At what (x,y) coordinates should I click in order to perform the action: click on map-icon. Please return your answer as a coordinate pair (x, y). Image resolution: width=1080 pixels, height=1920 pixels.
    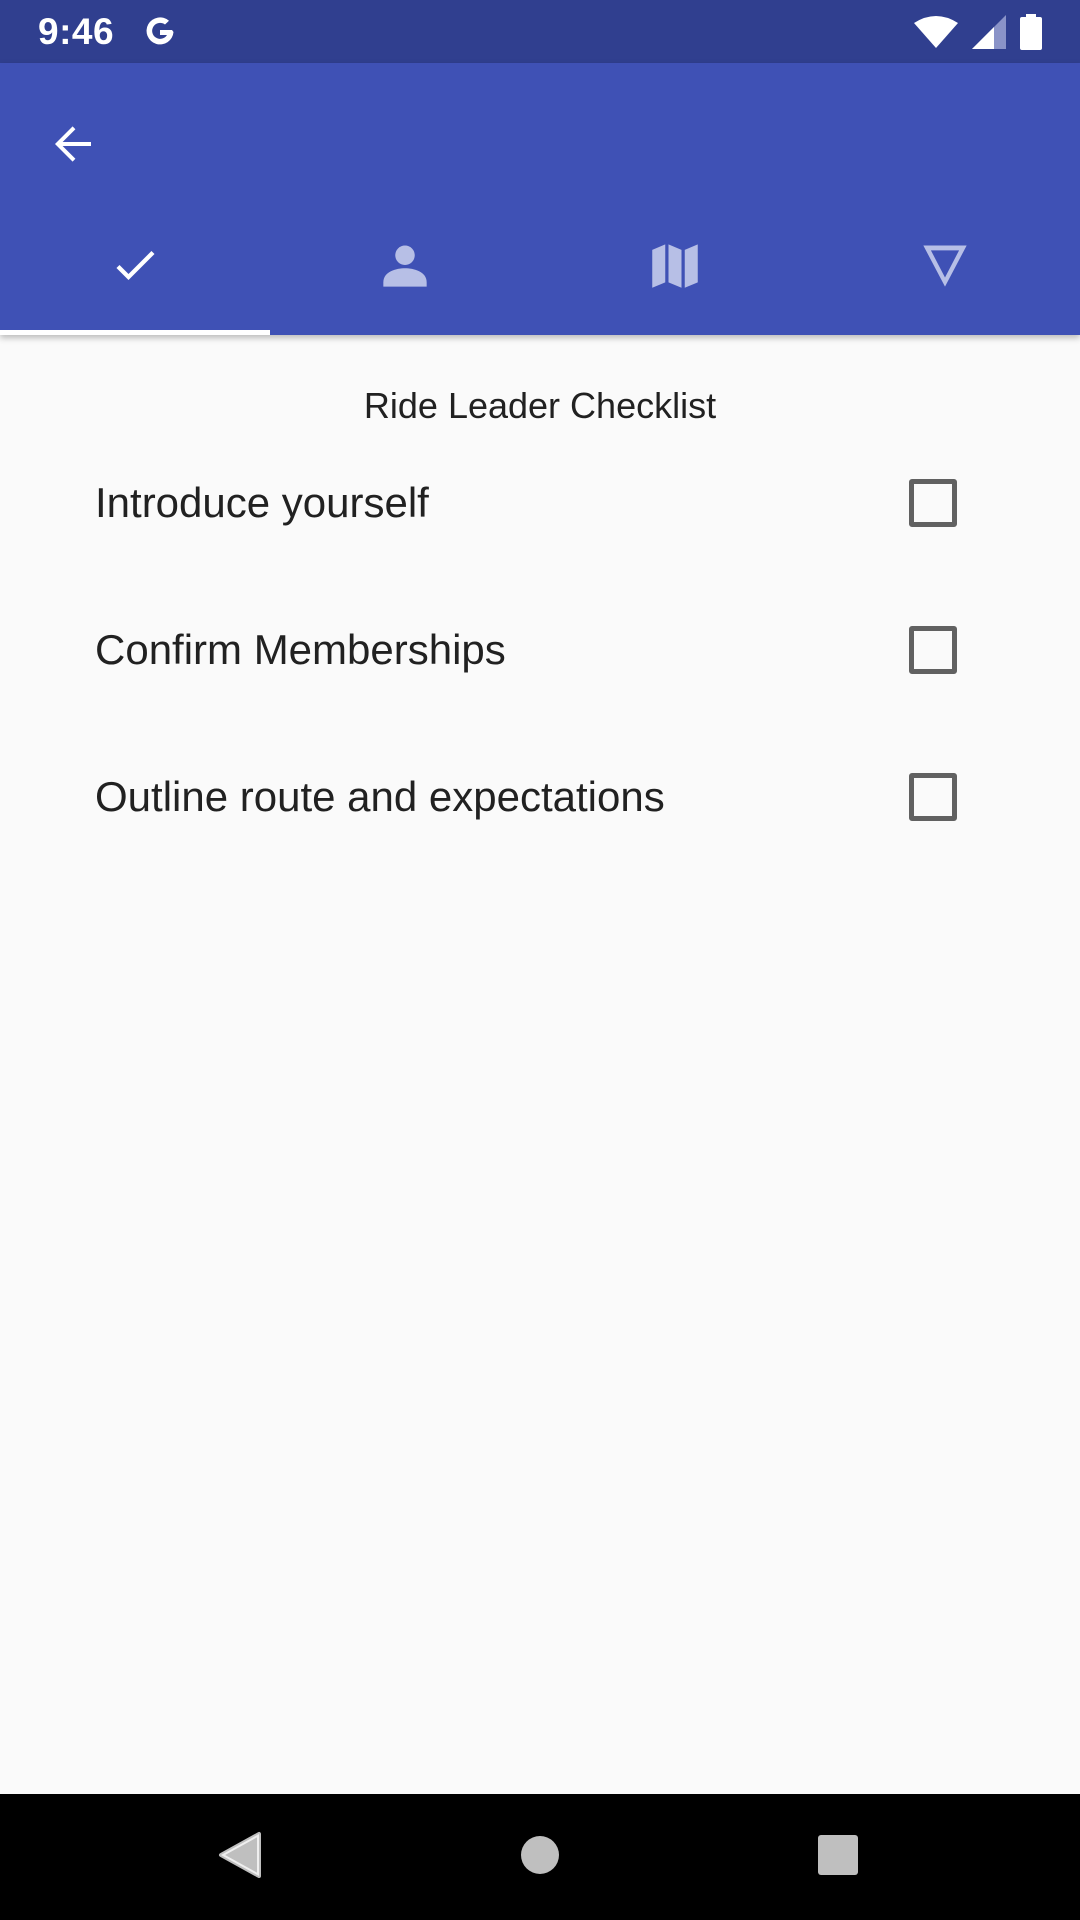
    Looking at the image, I should click on (675, 267).